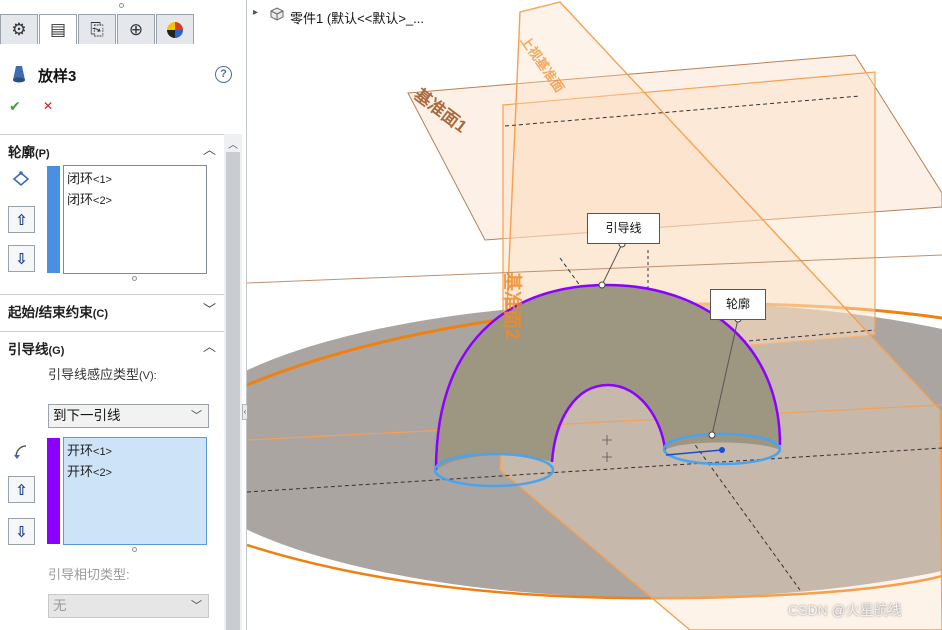 The image size is (942, 630). What do you see at coordinates (128, 606) in the screenshot?
I see `guide-tangency-select: 无 ﹀` at bounding box center [128, 606].